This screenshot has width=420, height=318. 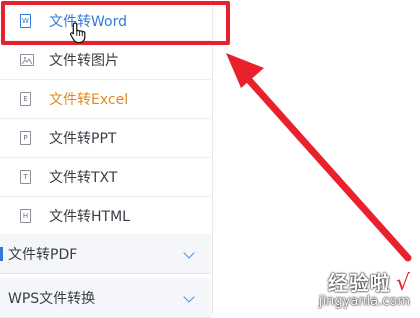 I want to click on menu-item-label: 文件转PPT, so click(x=83, y=139).